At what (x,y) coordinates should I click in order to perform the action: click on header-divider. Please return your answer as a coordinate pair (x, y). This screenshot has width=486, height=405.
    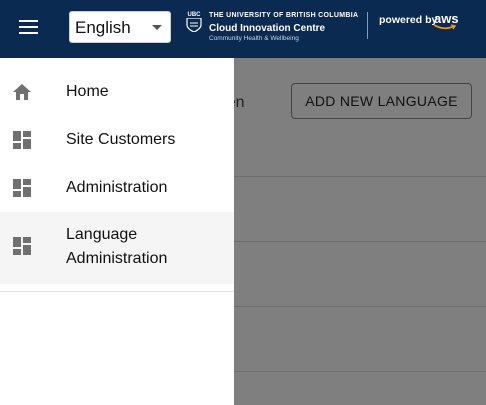
    Looking at the image, I should click on (367, 25).